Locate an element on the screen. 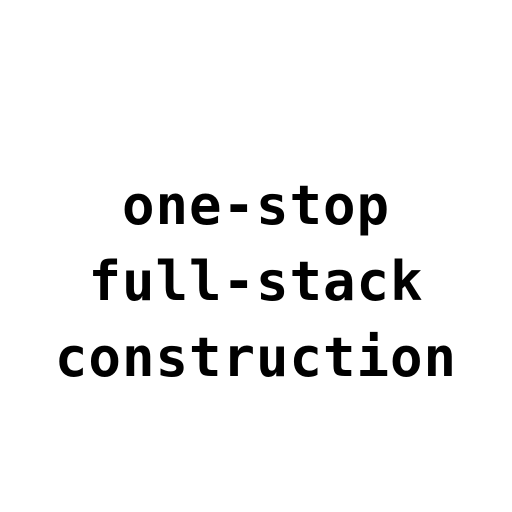  text-line-1: one-stop is located at coordinates (256, 205).